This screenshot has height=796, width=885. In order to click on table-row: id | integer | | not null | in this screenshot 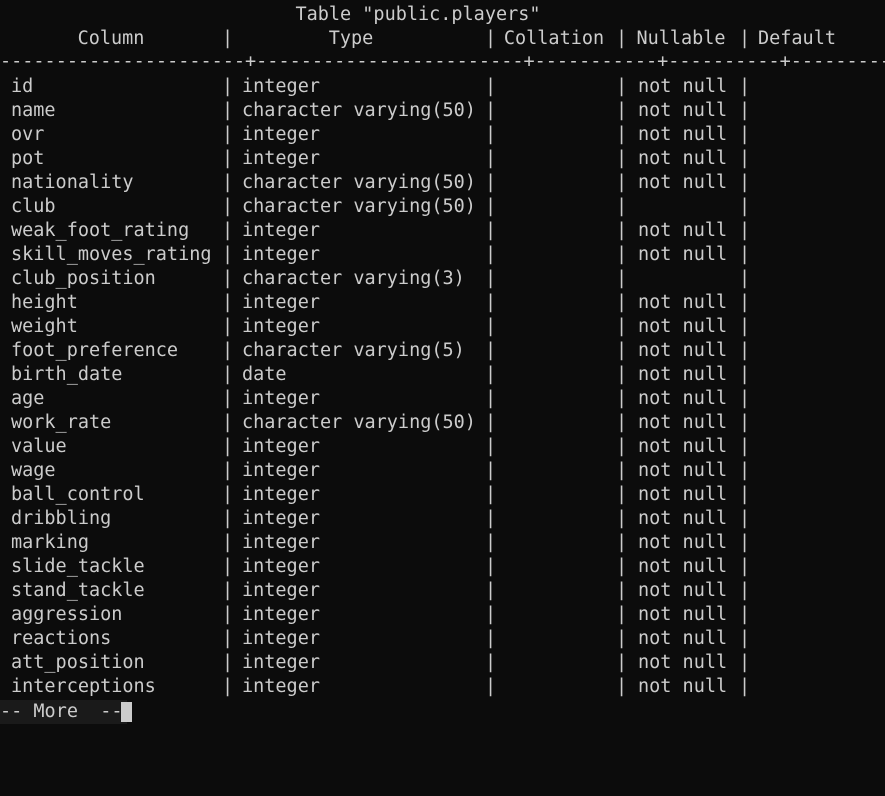, I will do `click(442, 87)`.